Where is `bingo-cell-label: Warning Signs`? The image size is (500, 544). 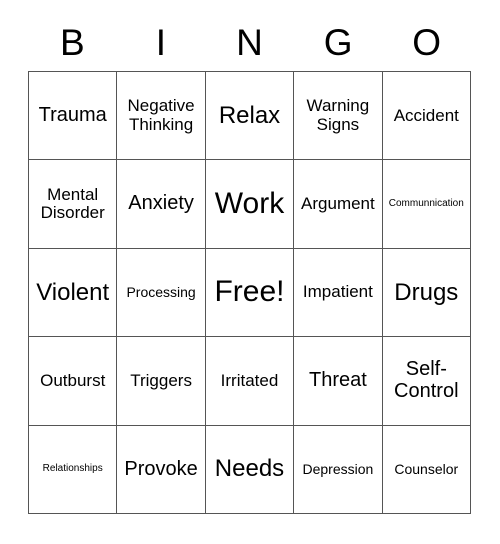 bingo-cell-label: Warning Signs is located at coordinates (338, 115).